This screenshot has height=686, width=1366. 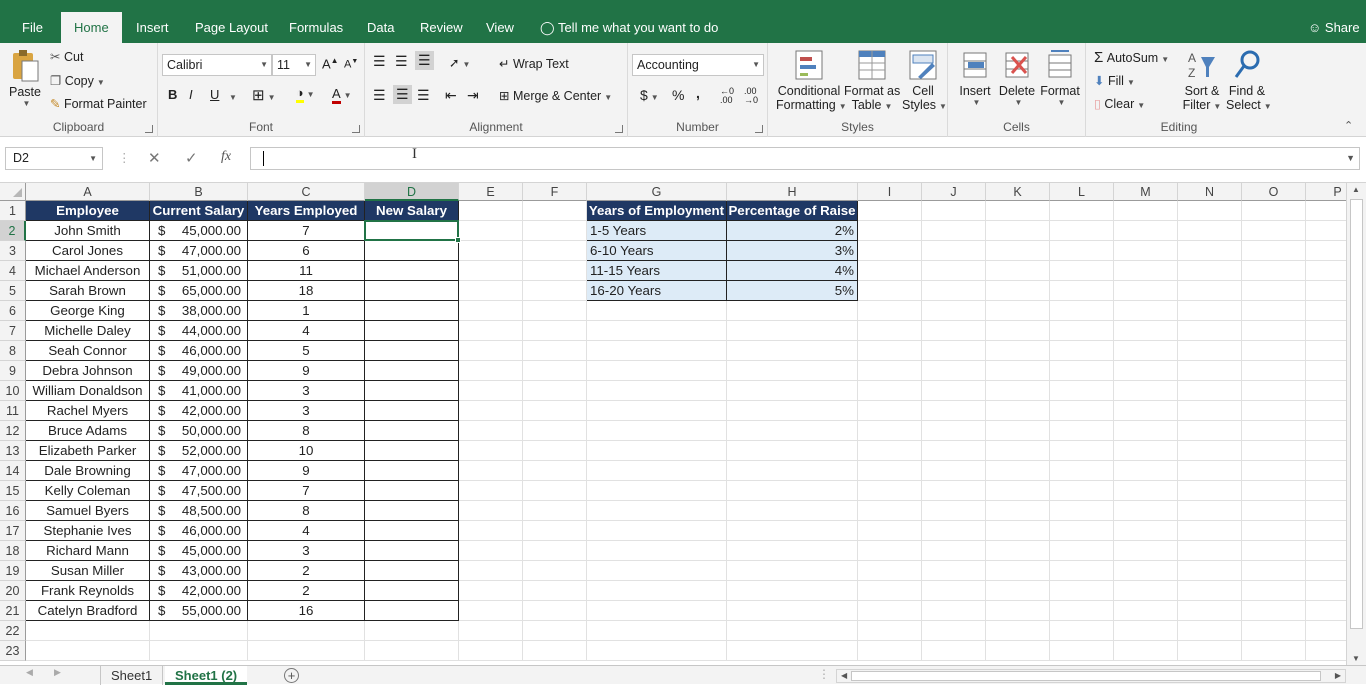 What do you see at coordinates (751, 96) in the screenshot?
I see `decrease-decimal-button: .00 →0` at bounding box center [751, 96].